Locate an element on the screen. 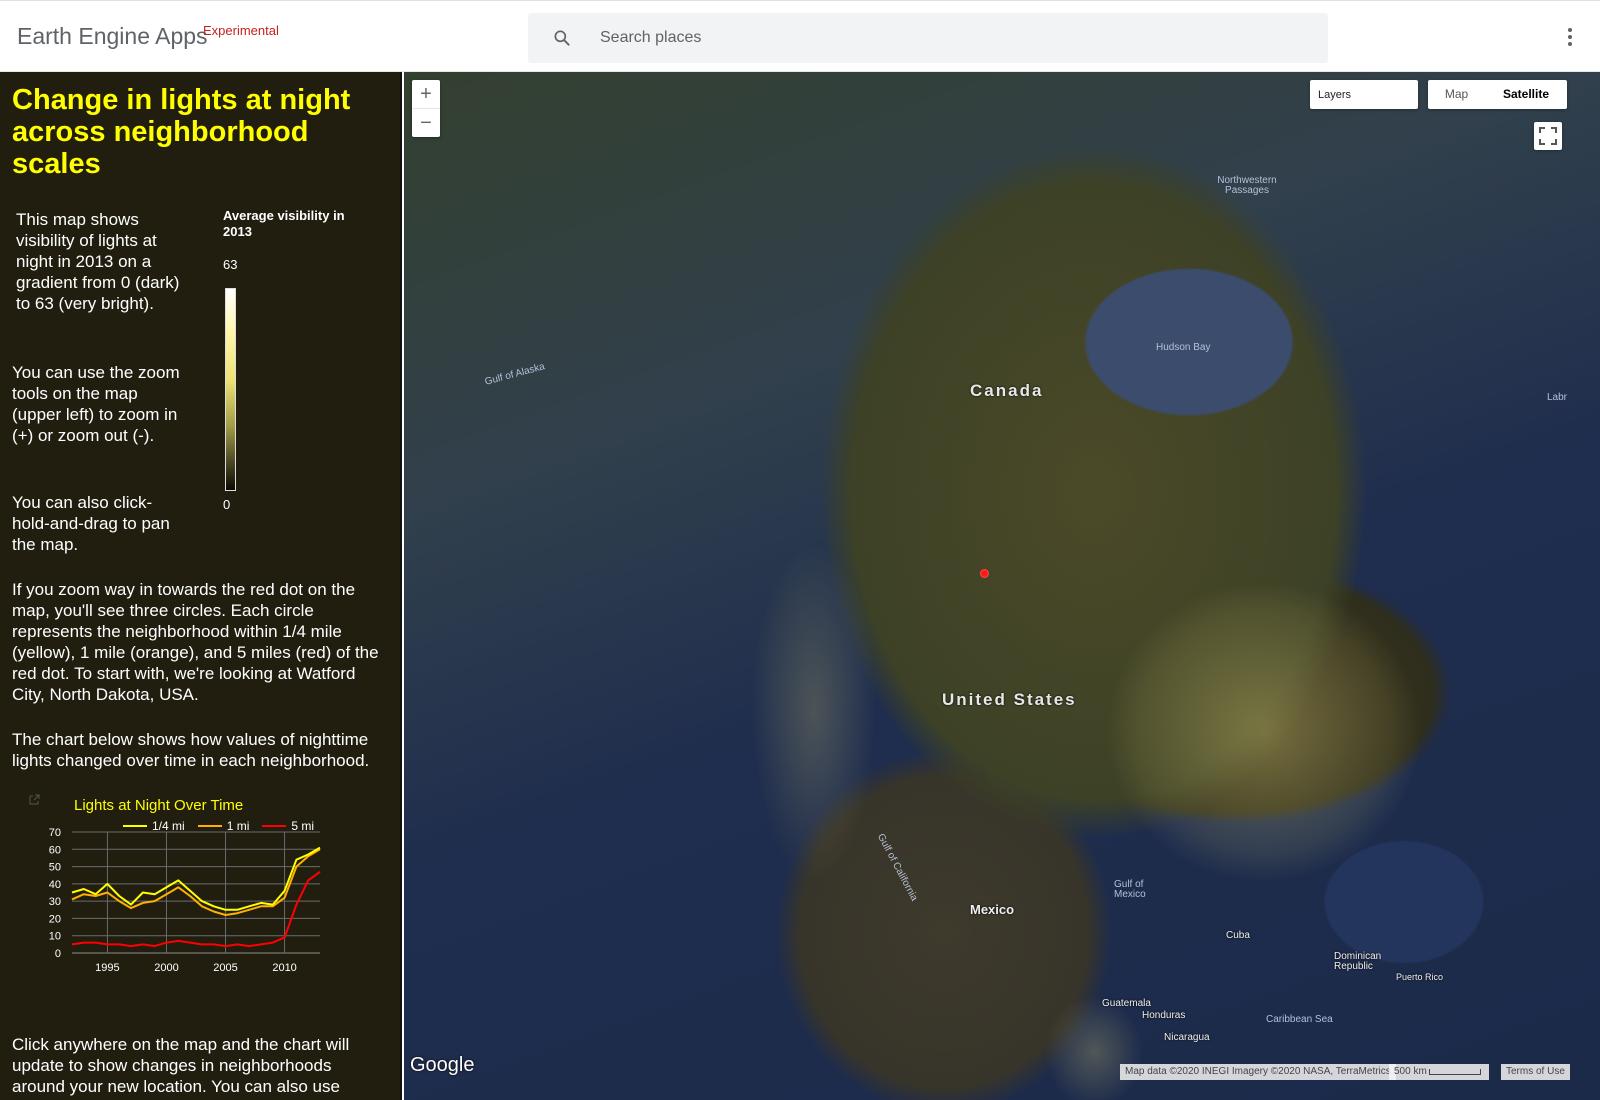  y-tick-label: 70 is located at coordinates (55, 833).